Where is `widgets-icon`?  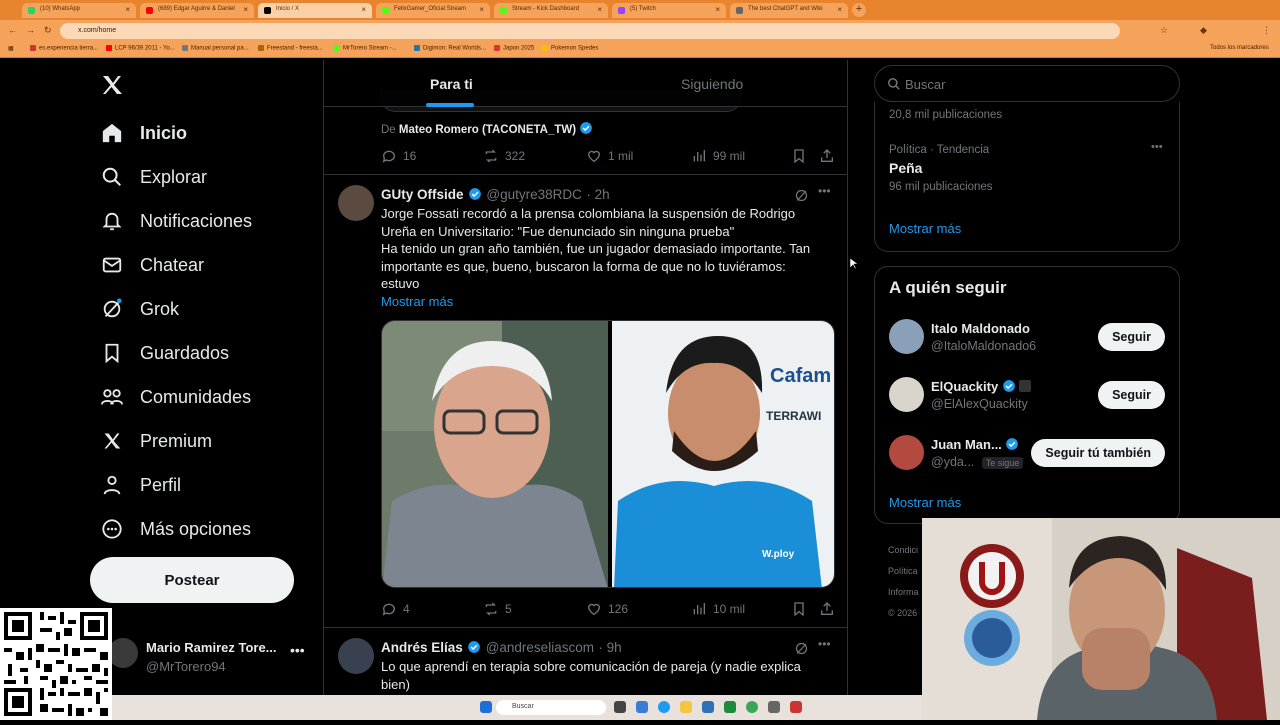
widgets-icon is located at coordinates (642, 707).